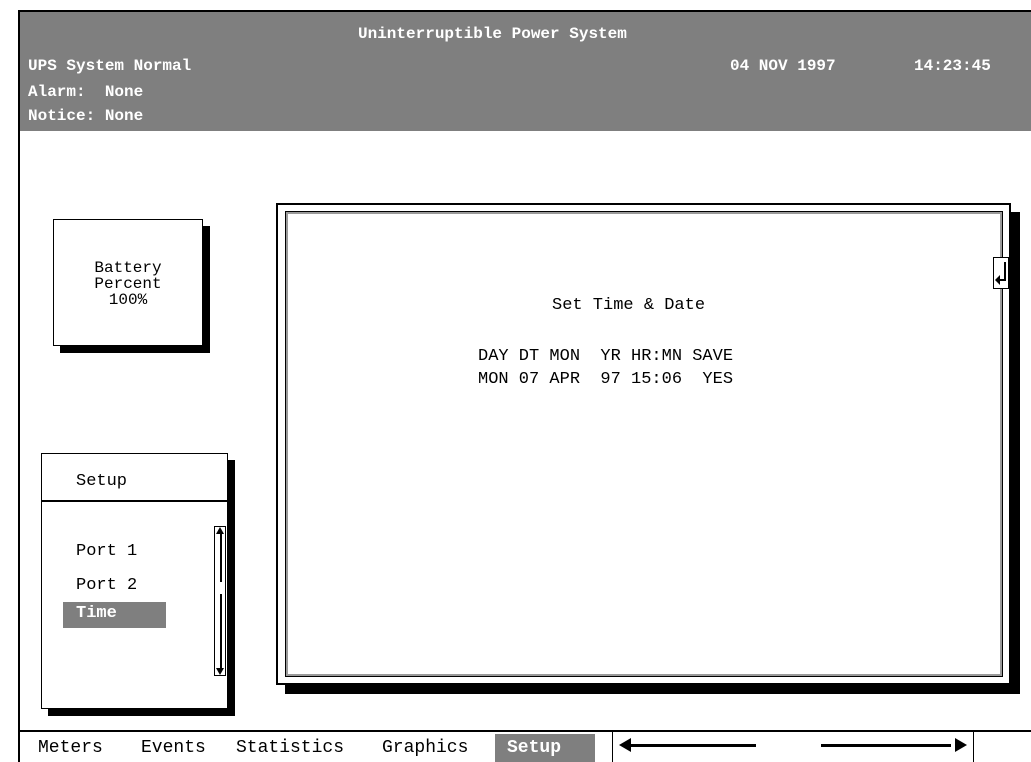 This screenshot has width=1031, height=762. What do you see at coordinates (114, 615) in the screenshot?
I see `menu-item-time: Time` at bounding box center [114, 615].